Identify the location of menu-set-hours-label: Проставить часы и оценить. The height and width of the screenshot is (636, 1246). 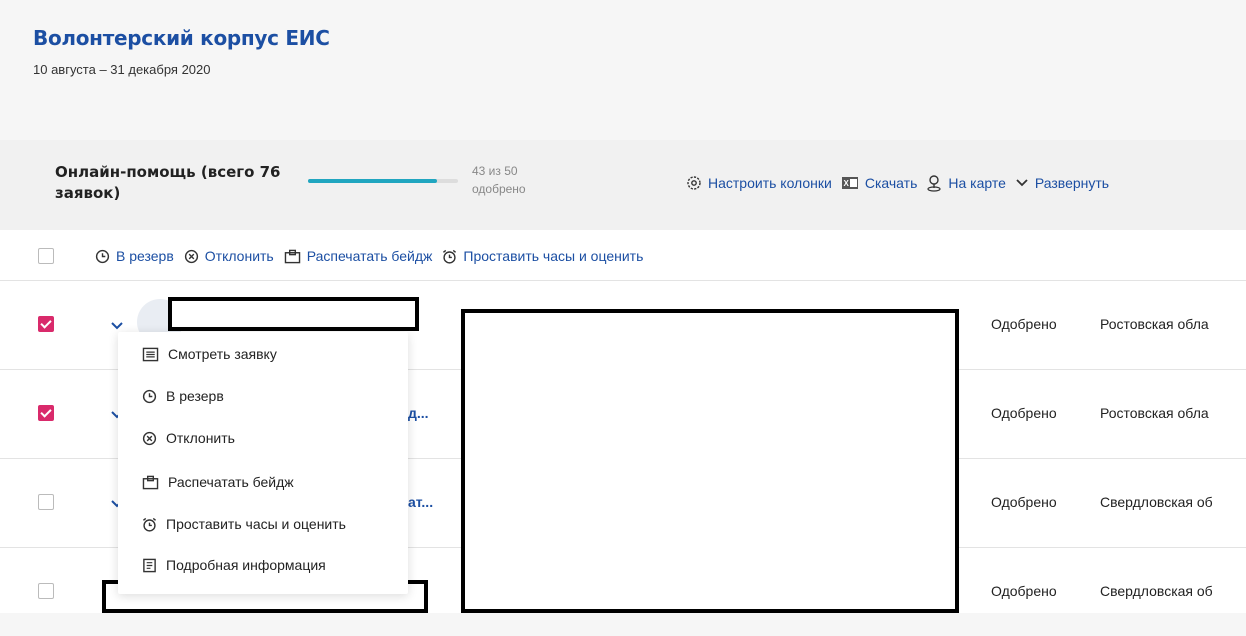
(256, 524).